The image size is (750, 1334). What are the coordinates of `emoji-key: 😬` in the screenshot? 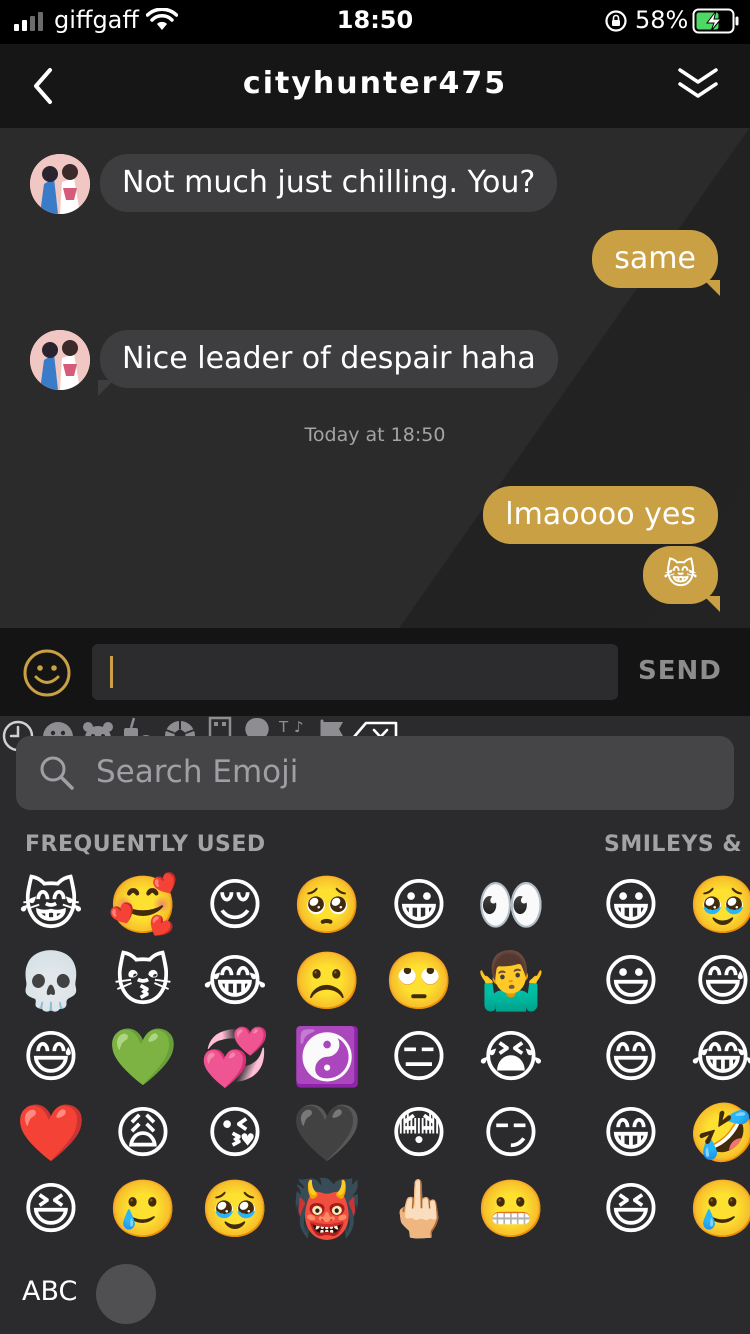 It's located at (511, 1210).